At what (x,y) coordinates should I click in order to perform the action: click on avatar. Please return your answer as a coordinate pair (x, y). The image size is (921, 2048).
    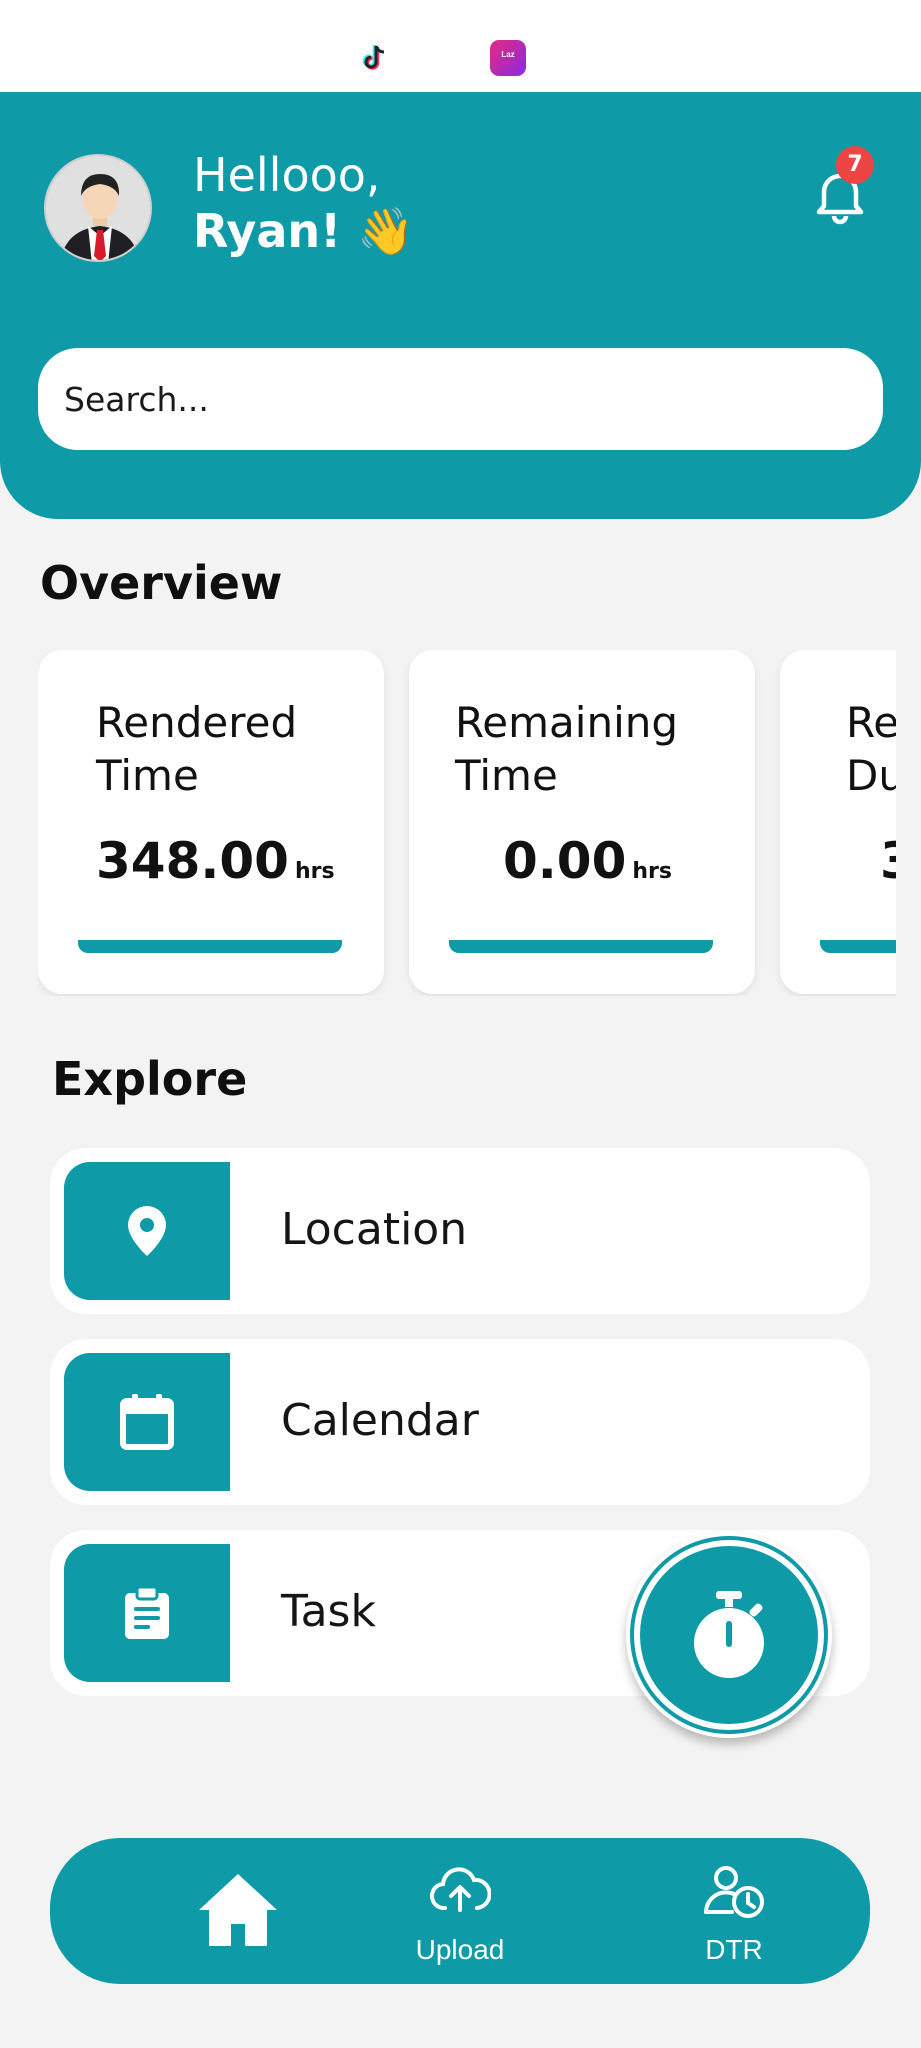
    Looking at the image, I should click on (98, 208).